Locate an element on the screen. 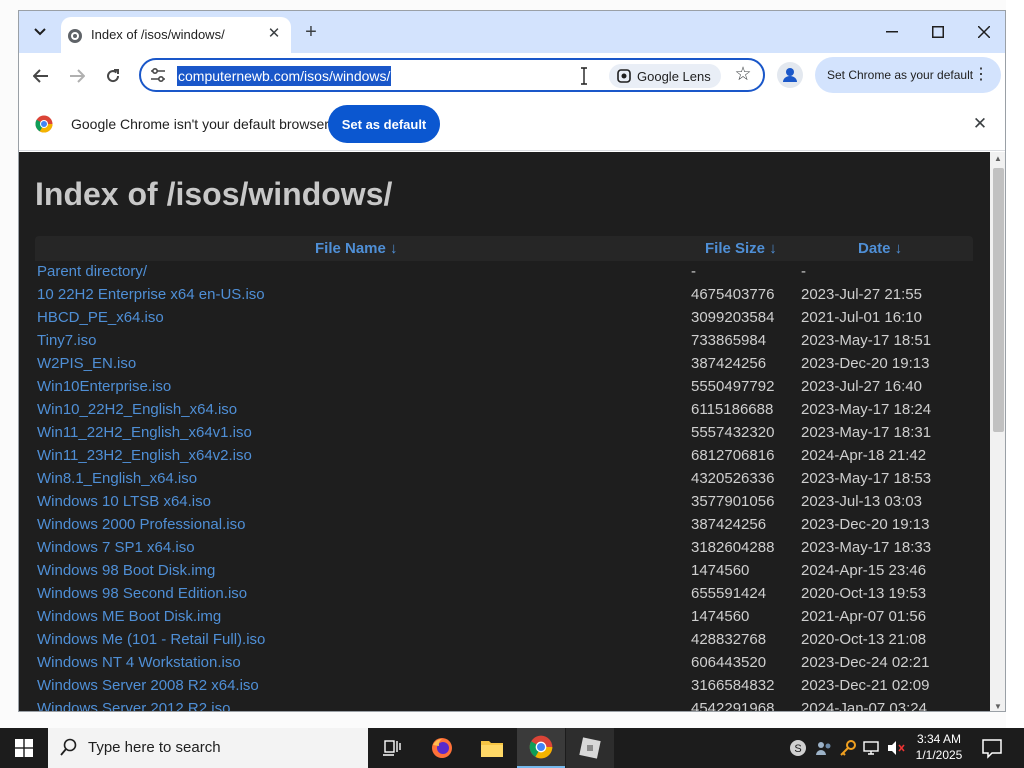 This screenshot has height=768, width=1024. new-tab-button: + is located at coordinates (311, 33).